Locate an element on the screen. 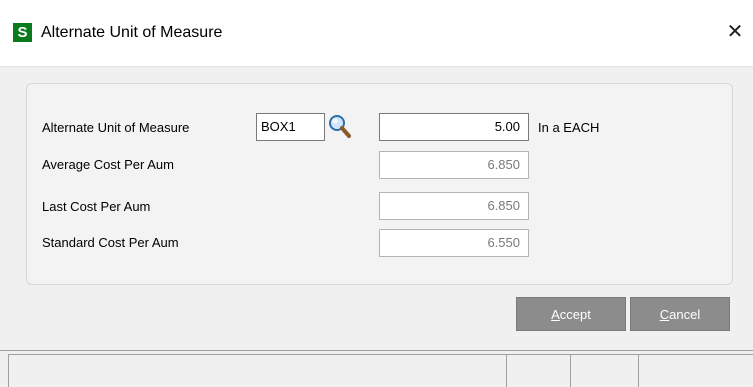 This screenshot has width=753, height=387. lookup-magnifier-icon is located at coordinates (340, 127).